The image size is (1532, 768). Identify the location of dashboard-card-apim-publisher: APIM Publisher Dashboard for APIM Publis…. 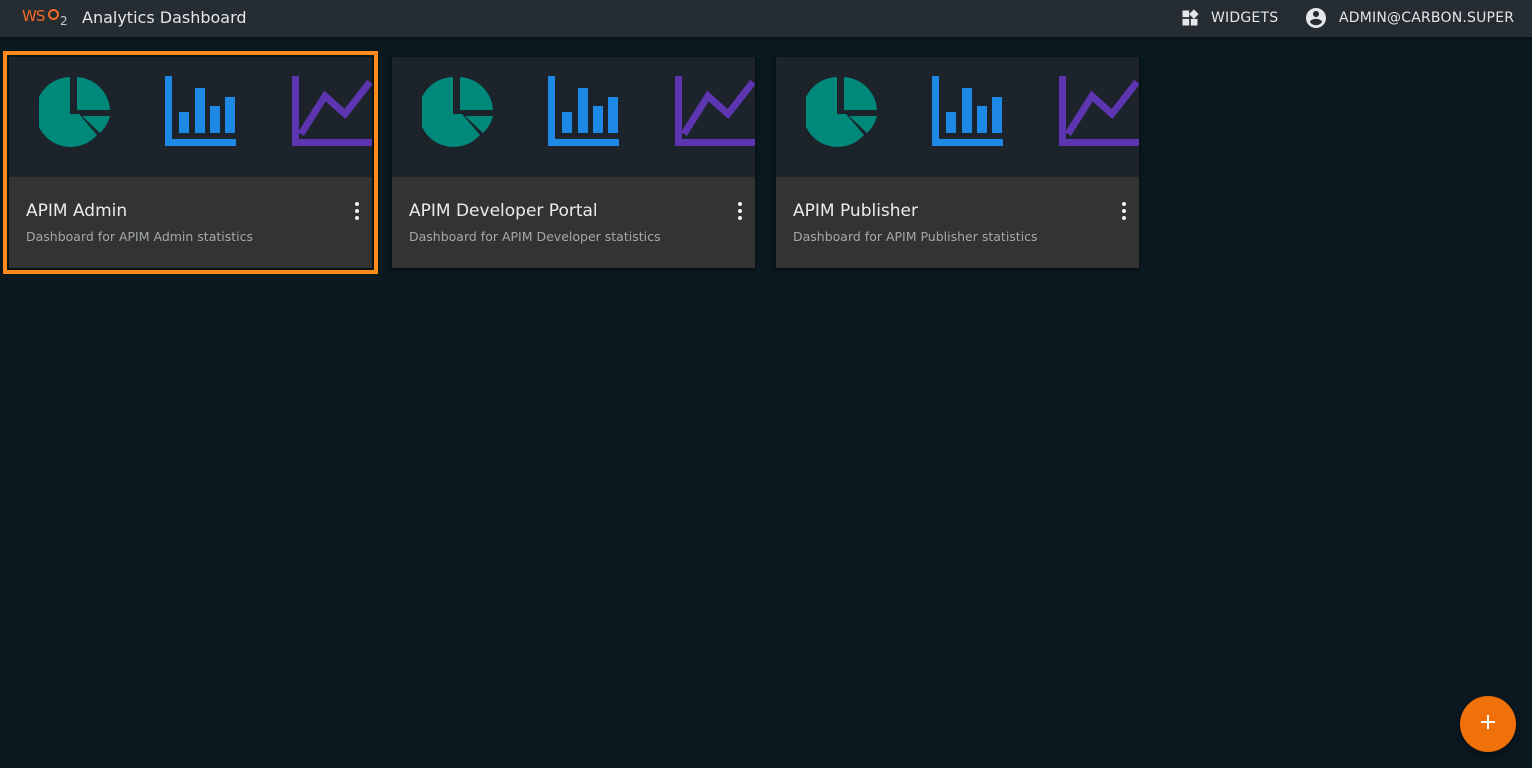
(957, 162).